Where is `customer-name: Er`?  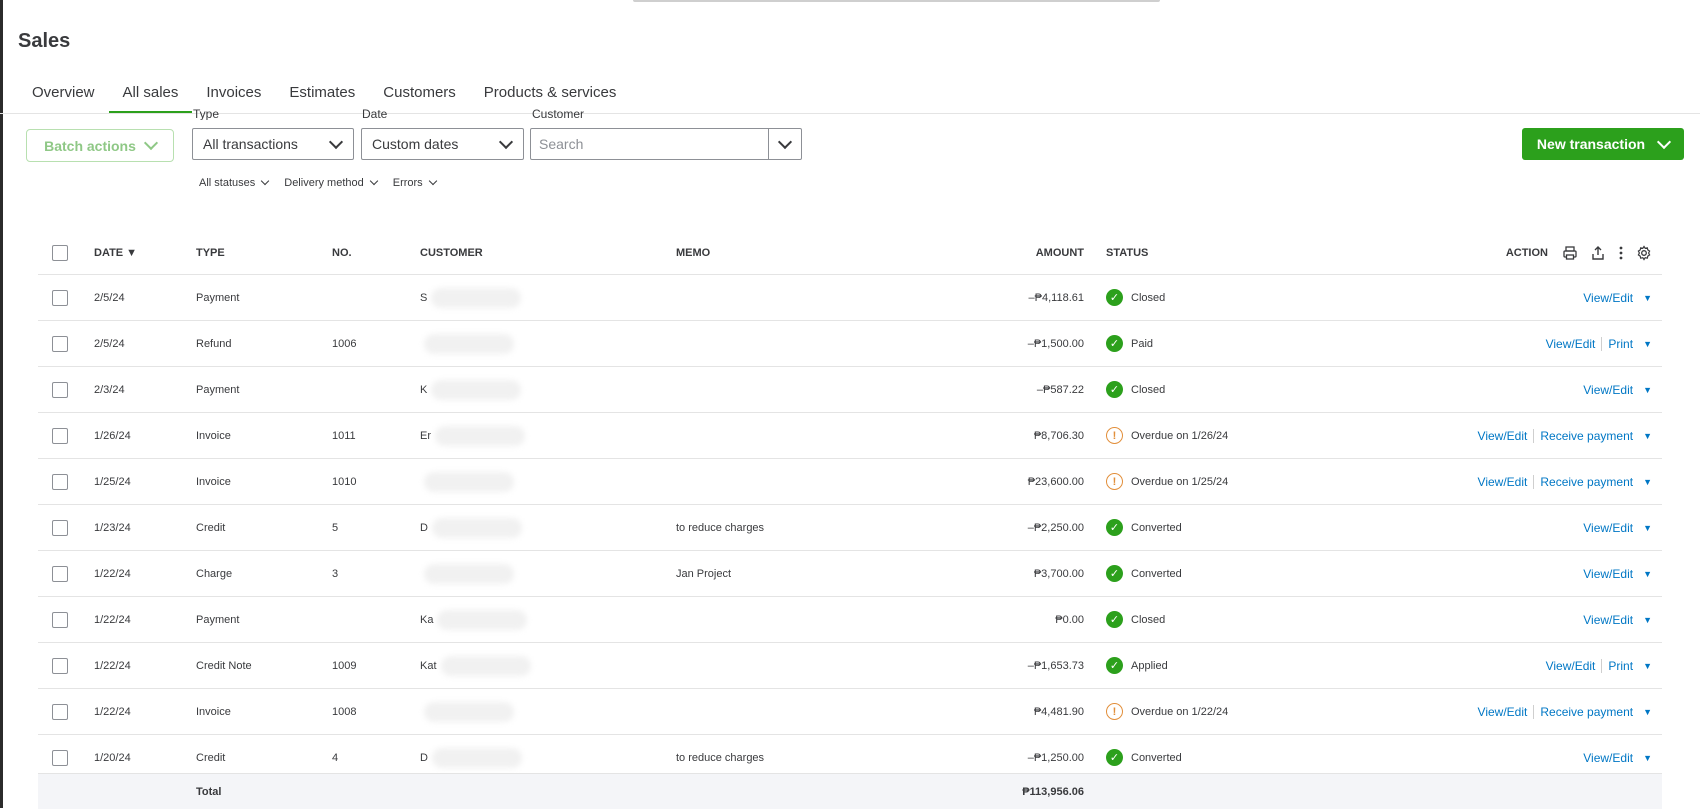 customer-name: Er is located at coordinates (425, 435).